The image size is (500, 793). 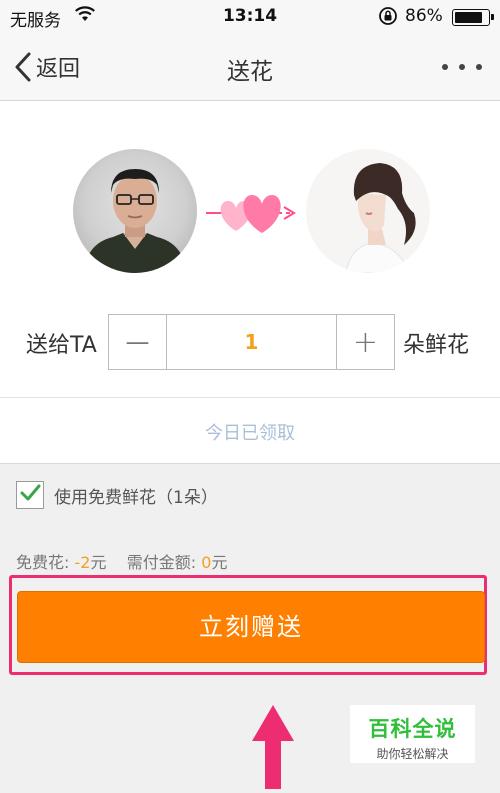 I want to click on page-title: 送花, so click(x=250, y=72).